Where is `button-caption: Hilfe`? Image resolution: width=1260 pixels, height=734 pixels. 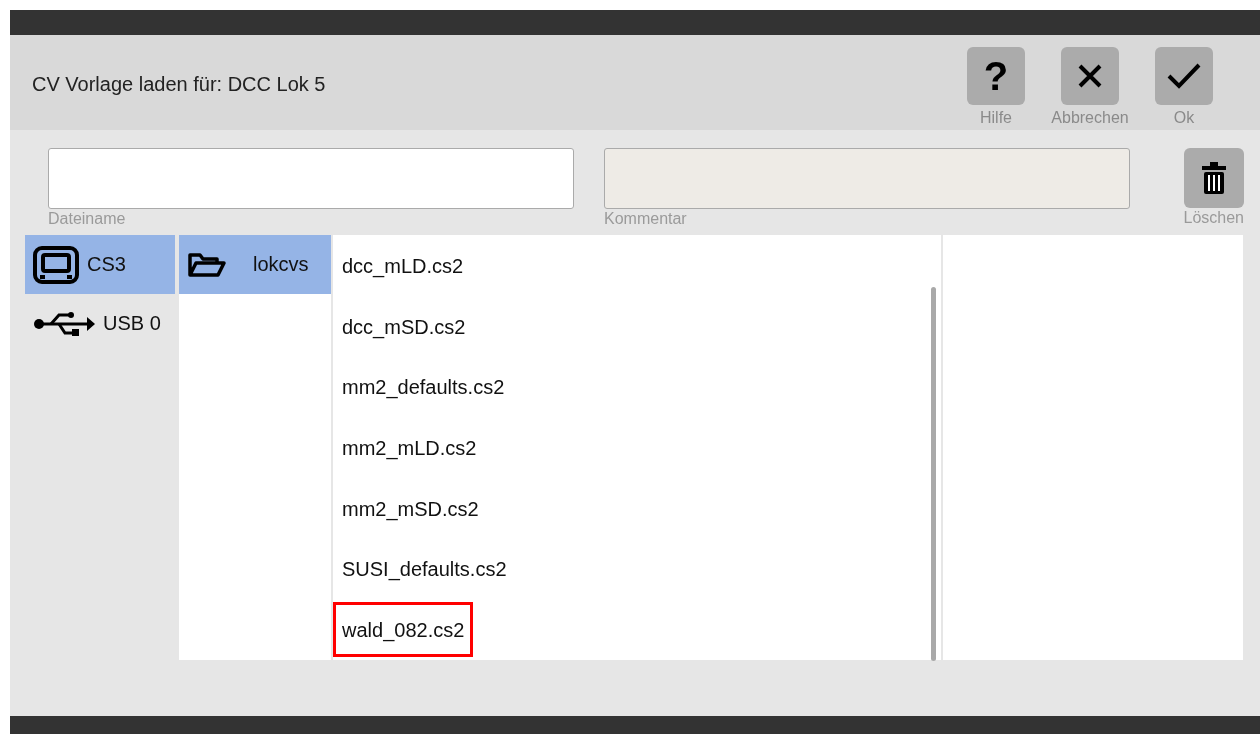
button-caption: Hilfe is located at coordinates (996, 118).